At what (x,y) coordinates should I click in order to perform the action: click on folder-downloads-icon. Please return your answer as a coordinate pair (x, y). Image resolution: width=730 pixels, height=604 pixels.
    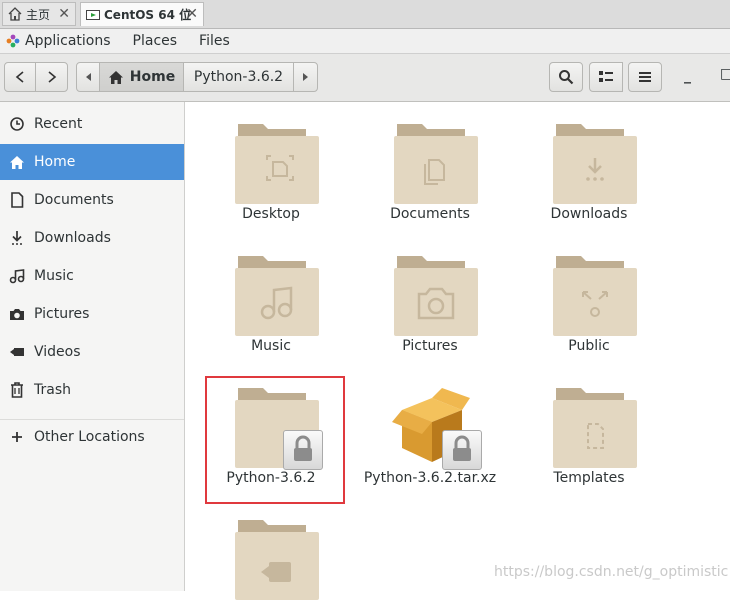
    Looking at the image, I should click on (595, 164).